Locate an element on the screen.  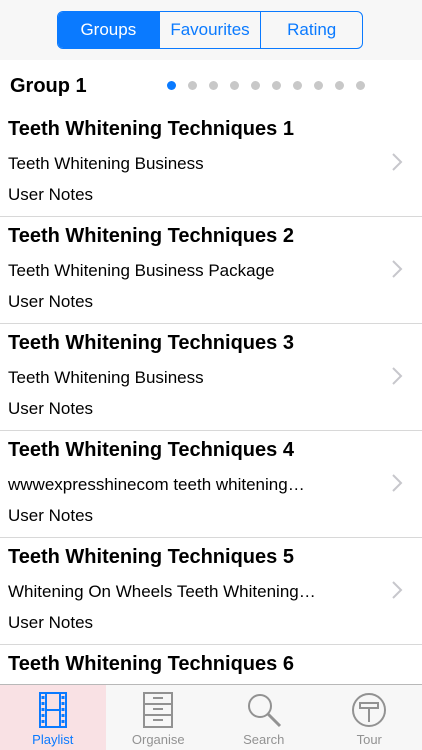
segment-rating: Rating is located at coordinates (311, 30).